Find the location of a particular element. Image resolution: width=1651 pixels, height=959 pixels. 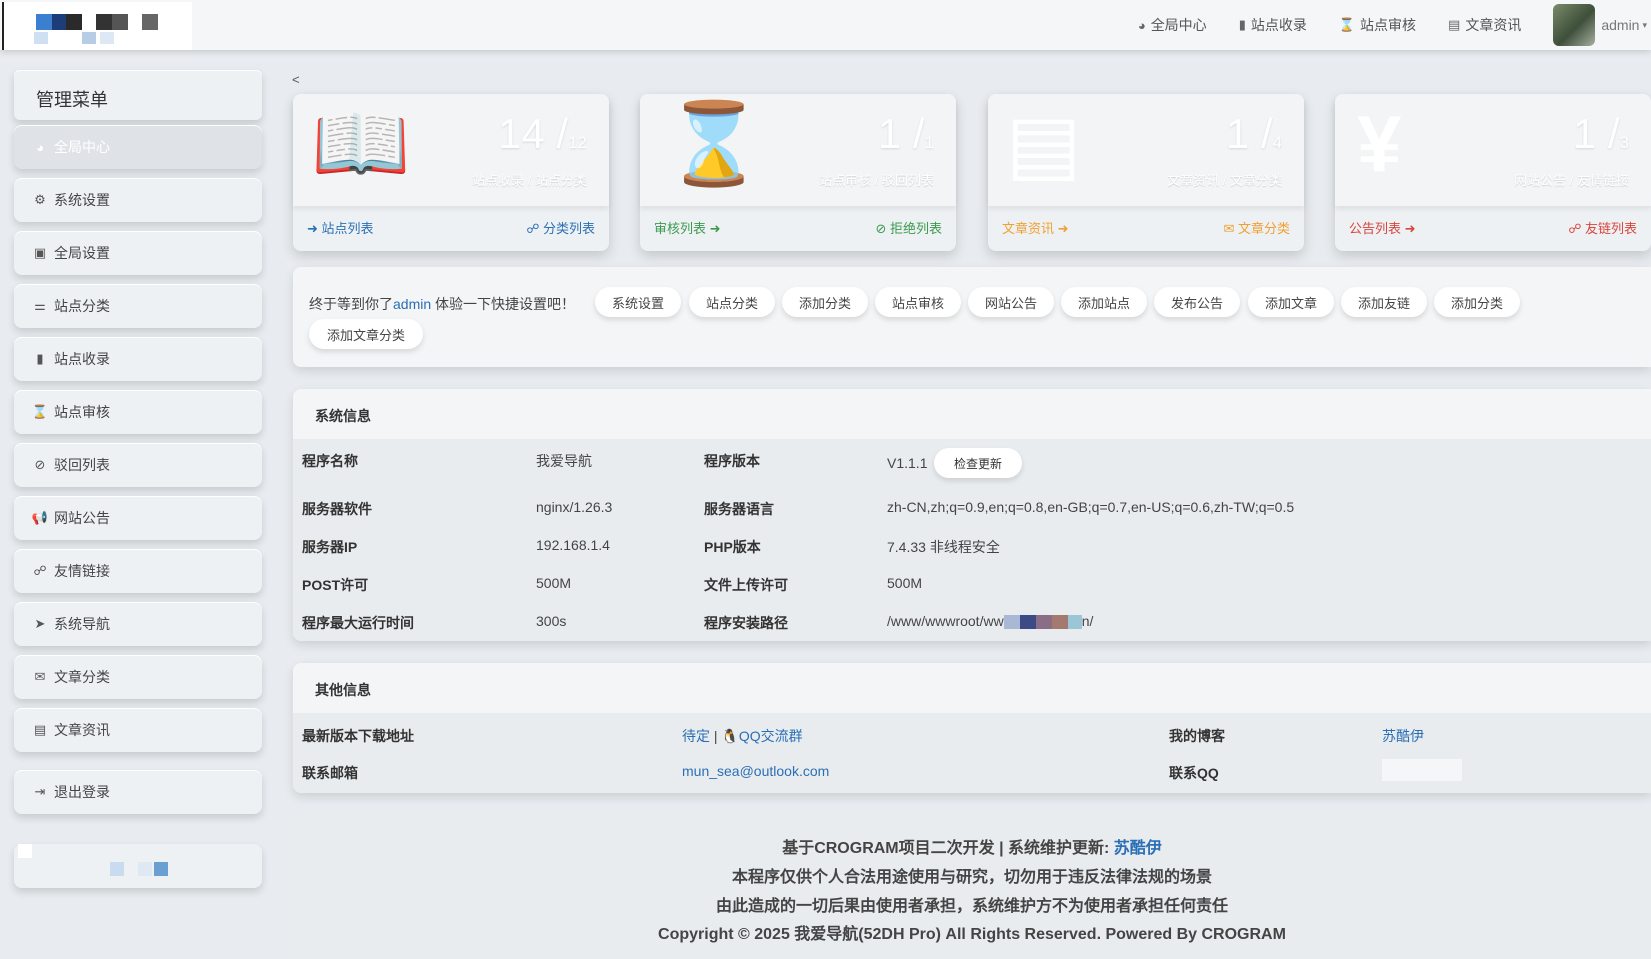

announcement-list-link: 公告列表 ➜ is located at coordinates (1382, 227).